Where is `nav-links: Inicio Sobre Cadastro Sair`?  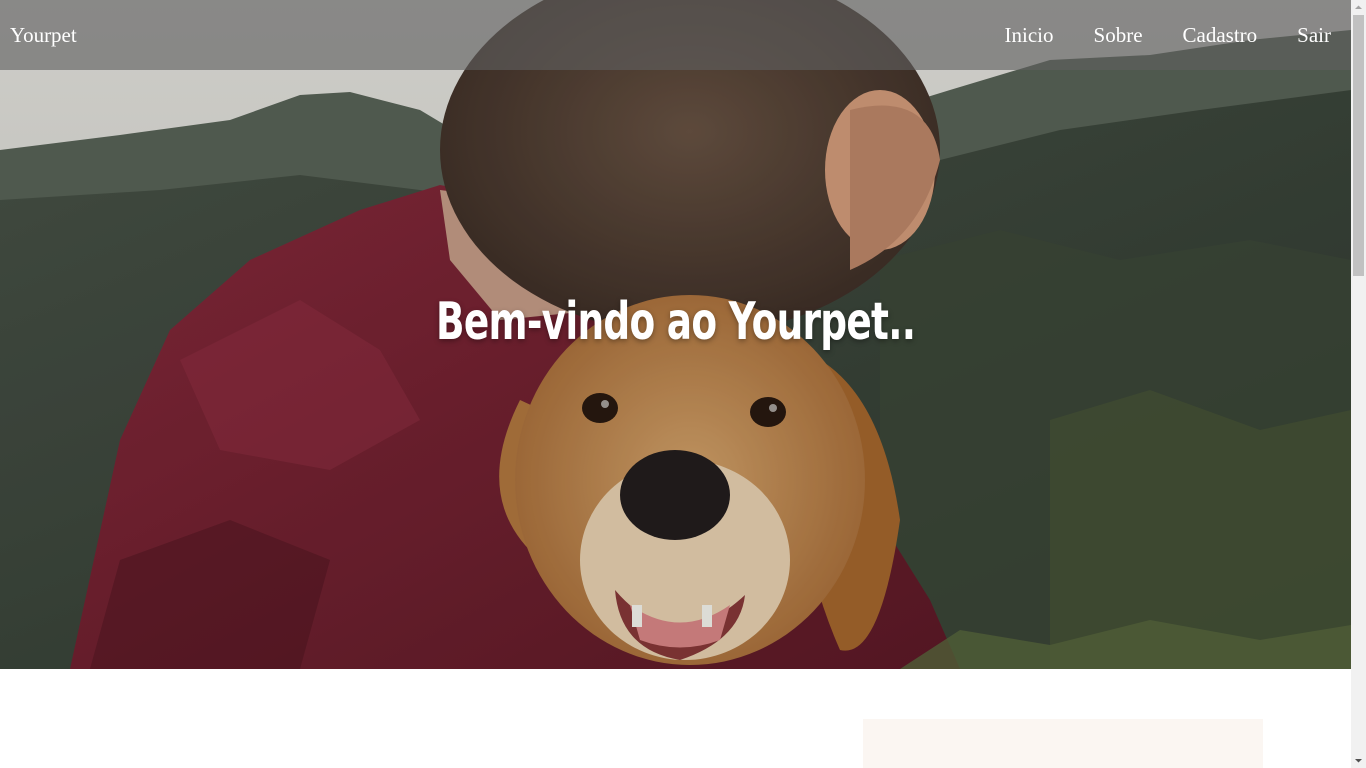 nav-links: Inicio Sobre Cadastro Sair is located at coordinates (1148, 35).